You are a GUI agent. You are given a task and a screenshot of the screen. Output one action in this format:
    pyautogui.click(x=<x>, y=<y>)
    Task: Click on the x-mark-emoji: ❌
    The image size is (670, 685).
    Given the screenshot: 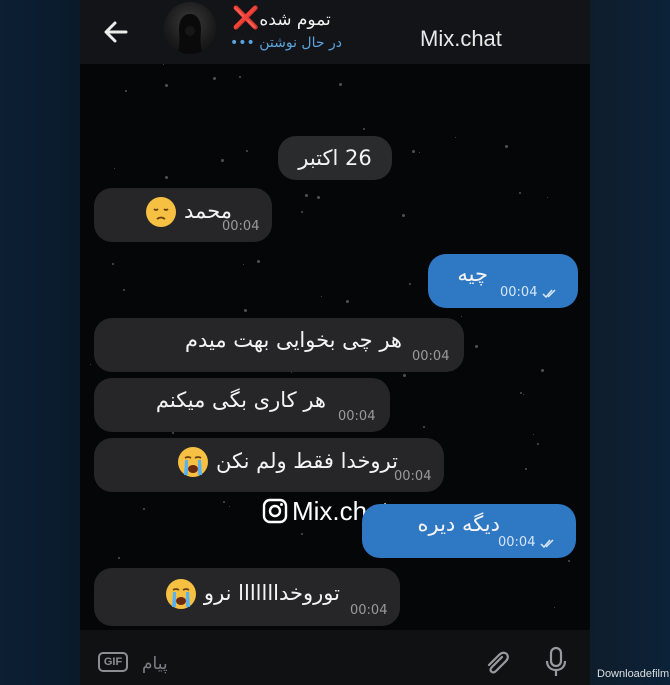 What is the action you would take?
    pyautogui.click(x=246, y=18)
    